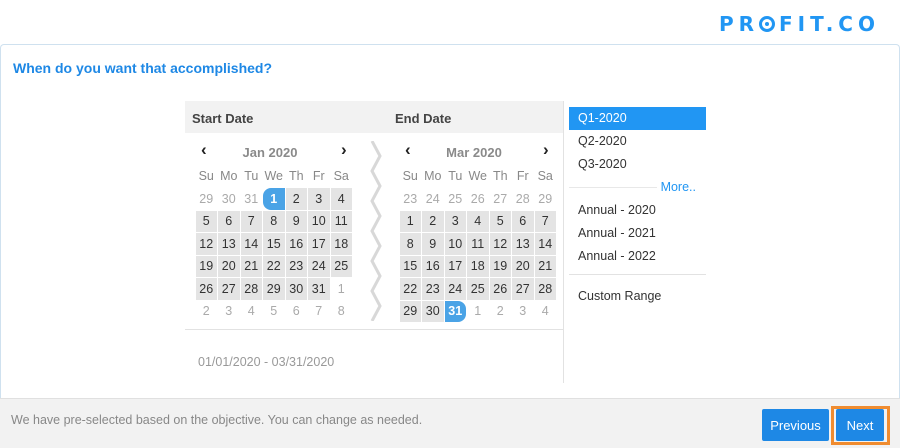 This screenshot has height=448, width=900. What do you see at coordinates (637, 141) in the screenshot?
I see `option-q2-2020: Q2-2020` at bounding box center [637, 141].